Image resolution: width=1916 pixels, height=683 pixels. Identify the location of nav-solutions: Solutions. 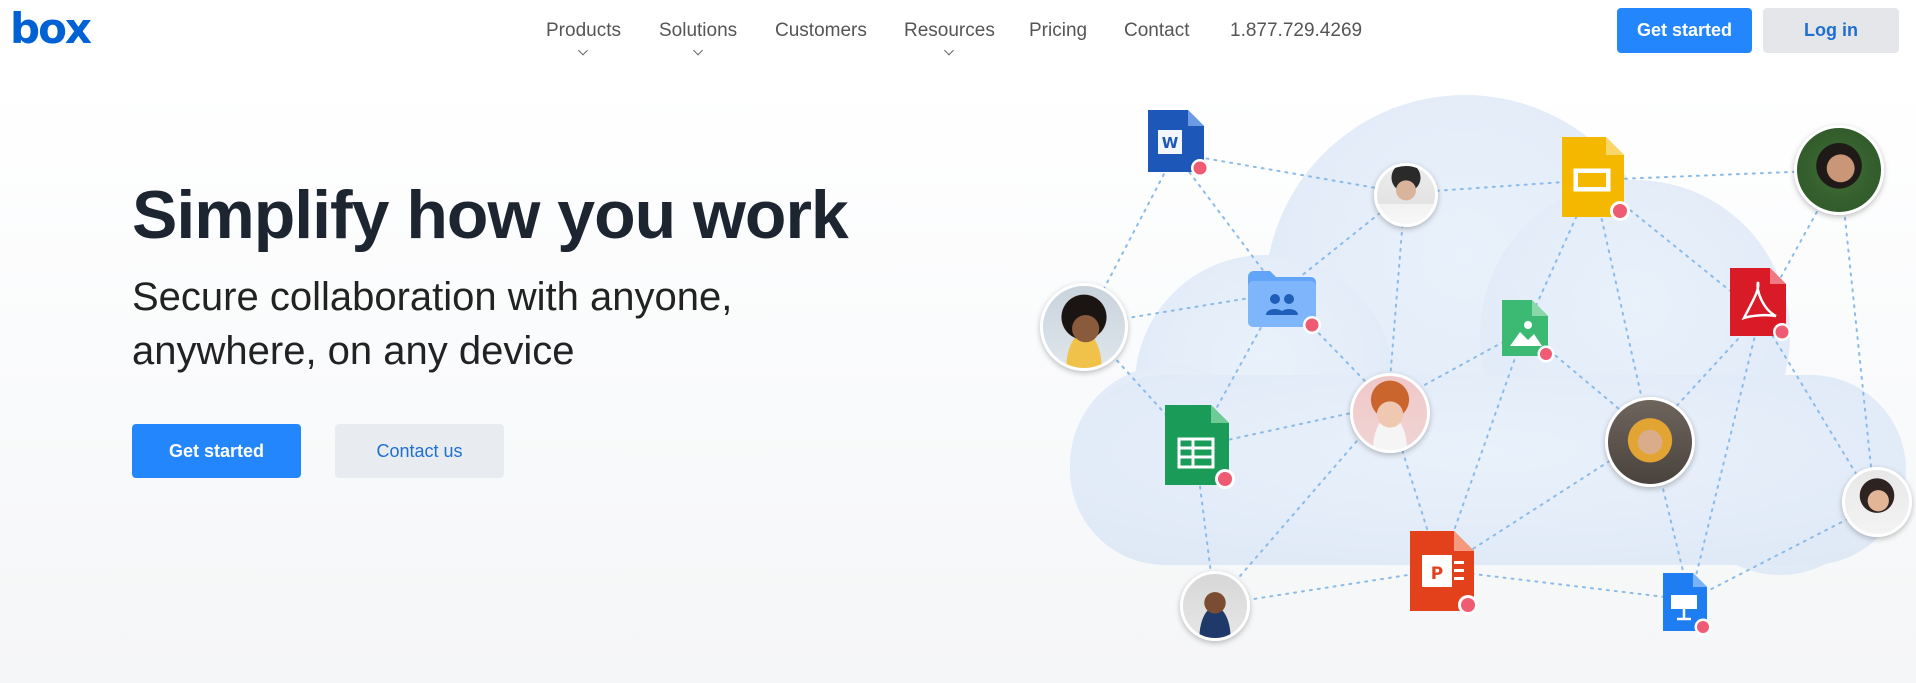
(698, 38).